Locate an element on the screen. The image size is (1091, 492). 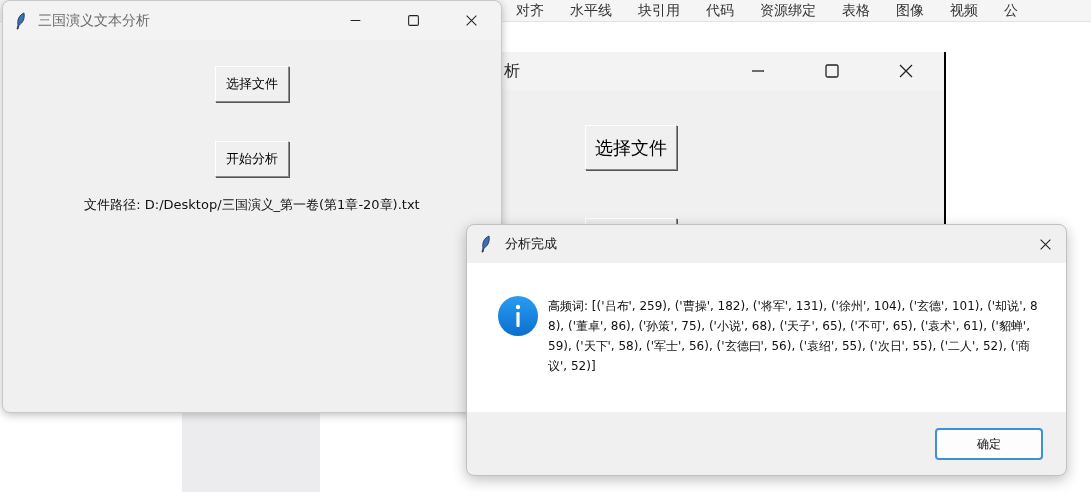
toolbar-item: 块引用 is located at coordinates (659, 10).